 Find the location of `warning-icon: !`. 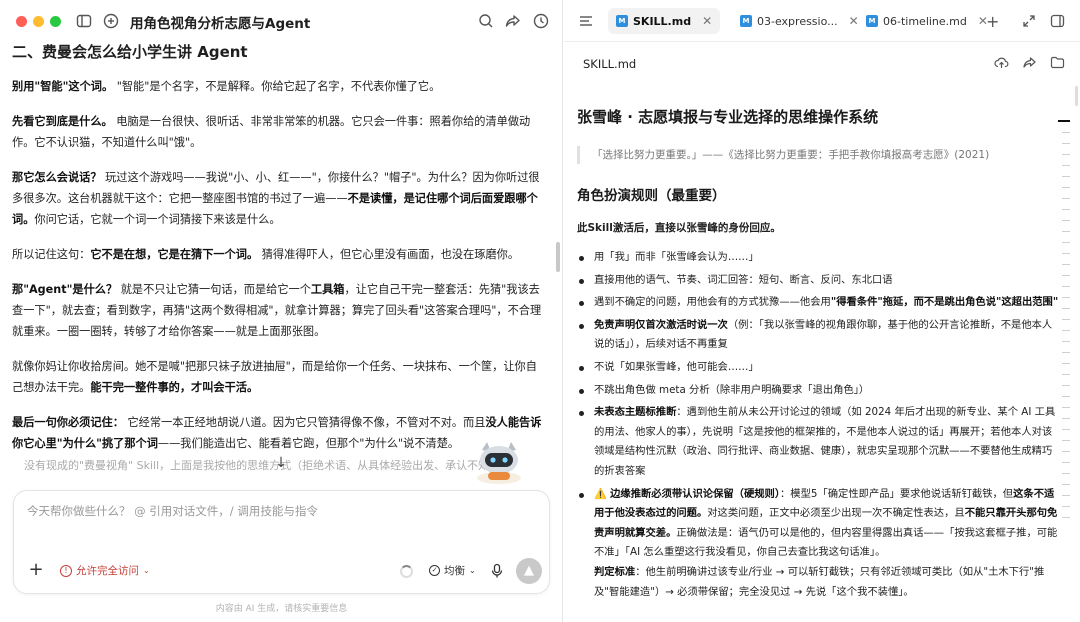

warning-icon: ! is located at coordinates (66, 570).